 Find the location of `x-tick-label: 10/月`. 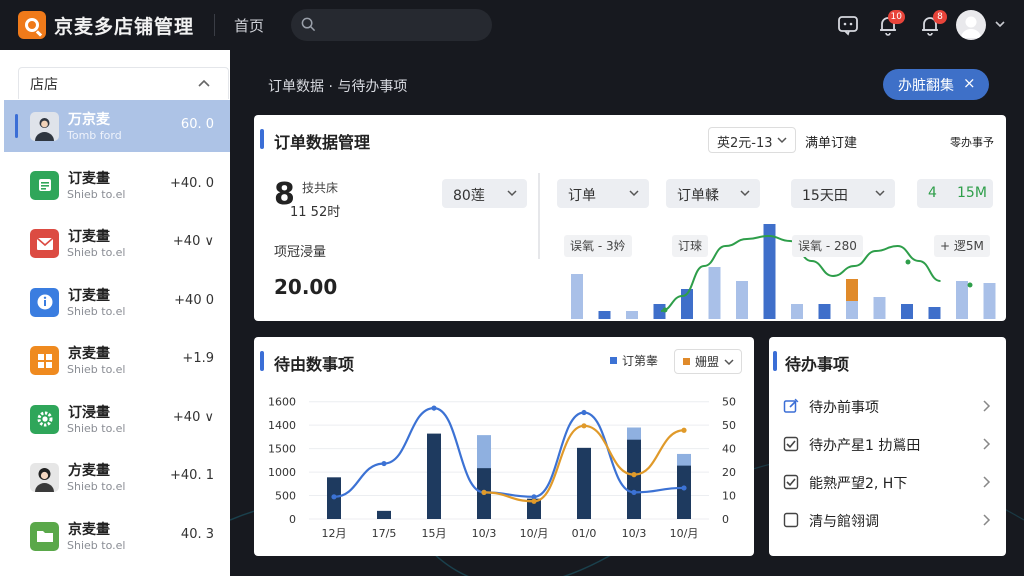

x-tick-label: 10/月 is located at coordinates (684, 533).